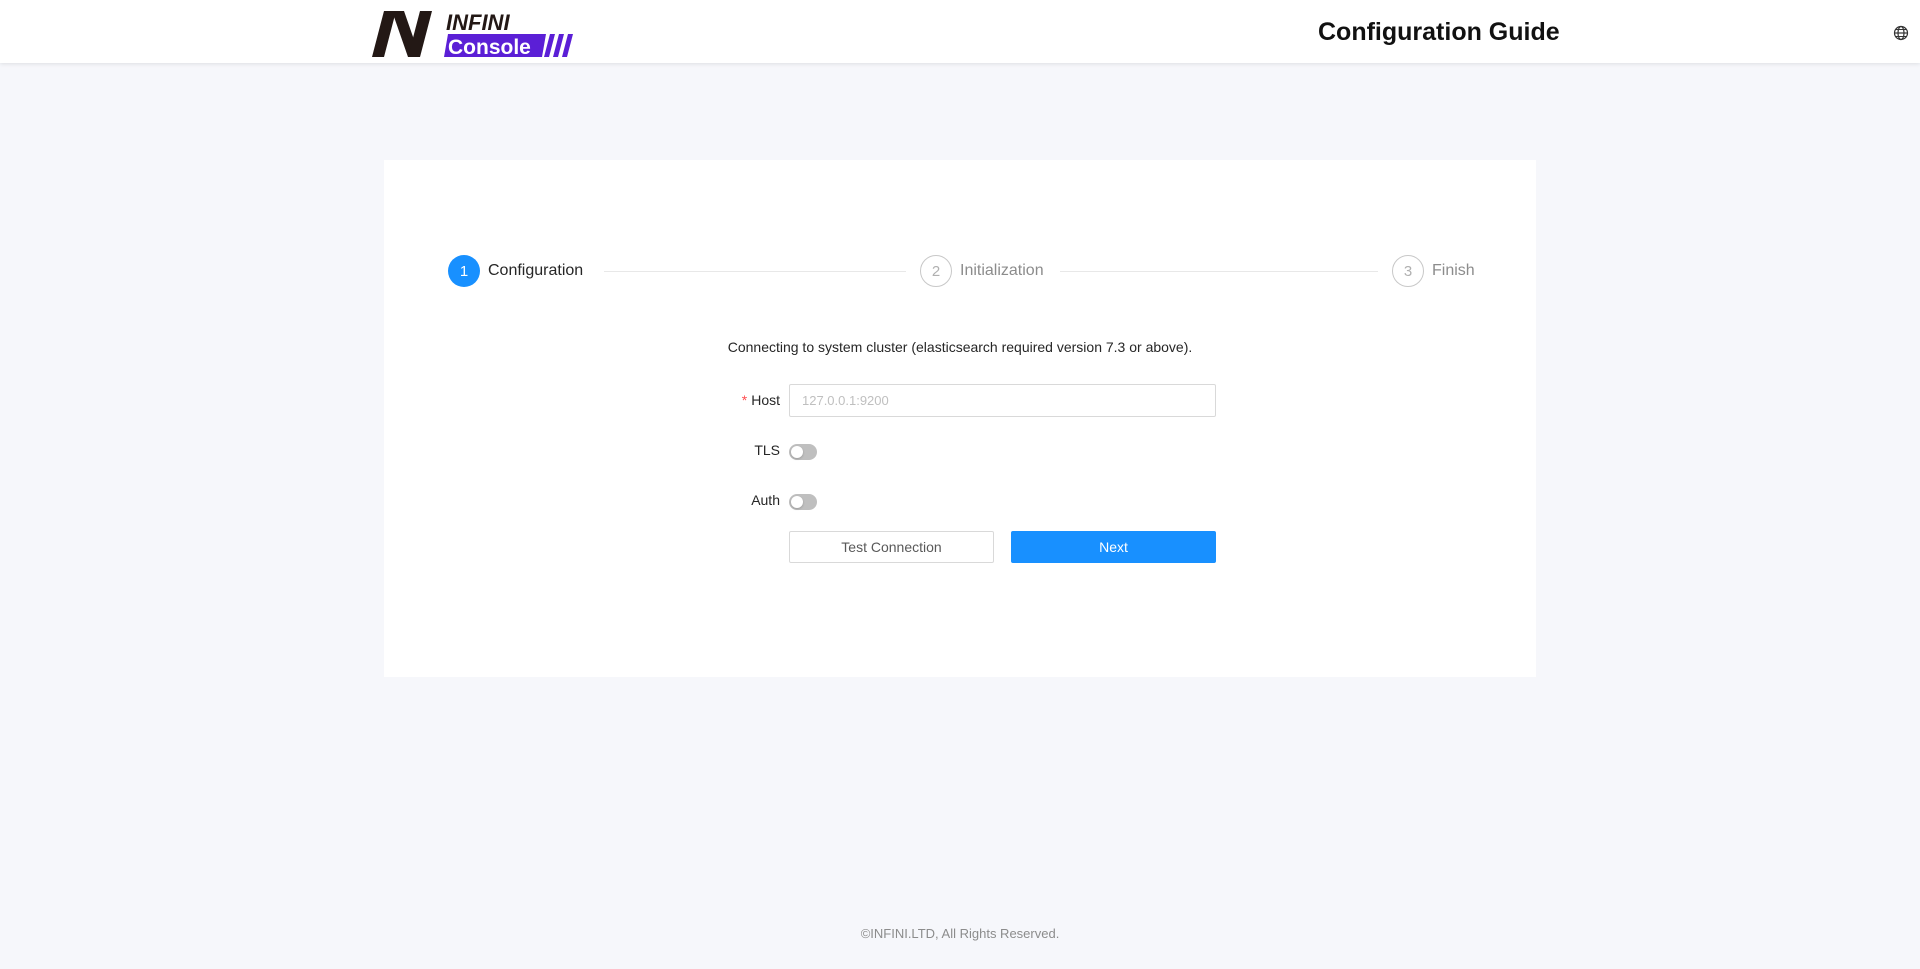 Image resolution: width=1920 pixels, height=969 pixels. I want to click on infini-console-logo: INFINI Console, so click(474, 34).